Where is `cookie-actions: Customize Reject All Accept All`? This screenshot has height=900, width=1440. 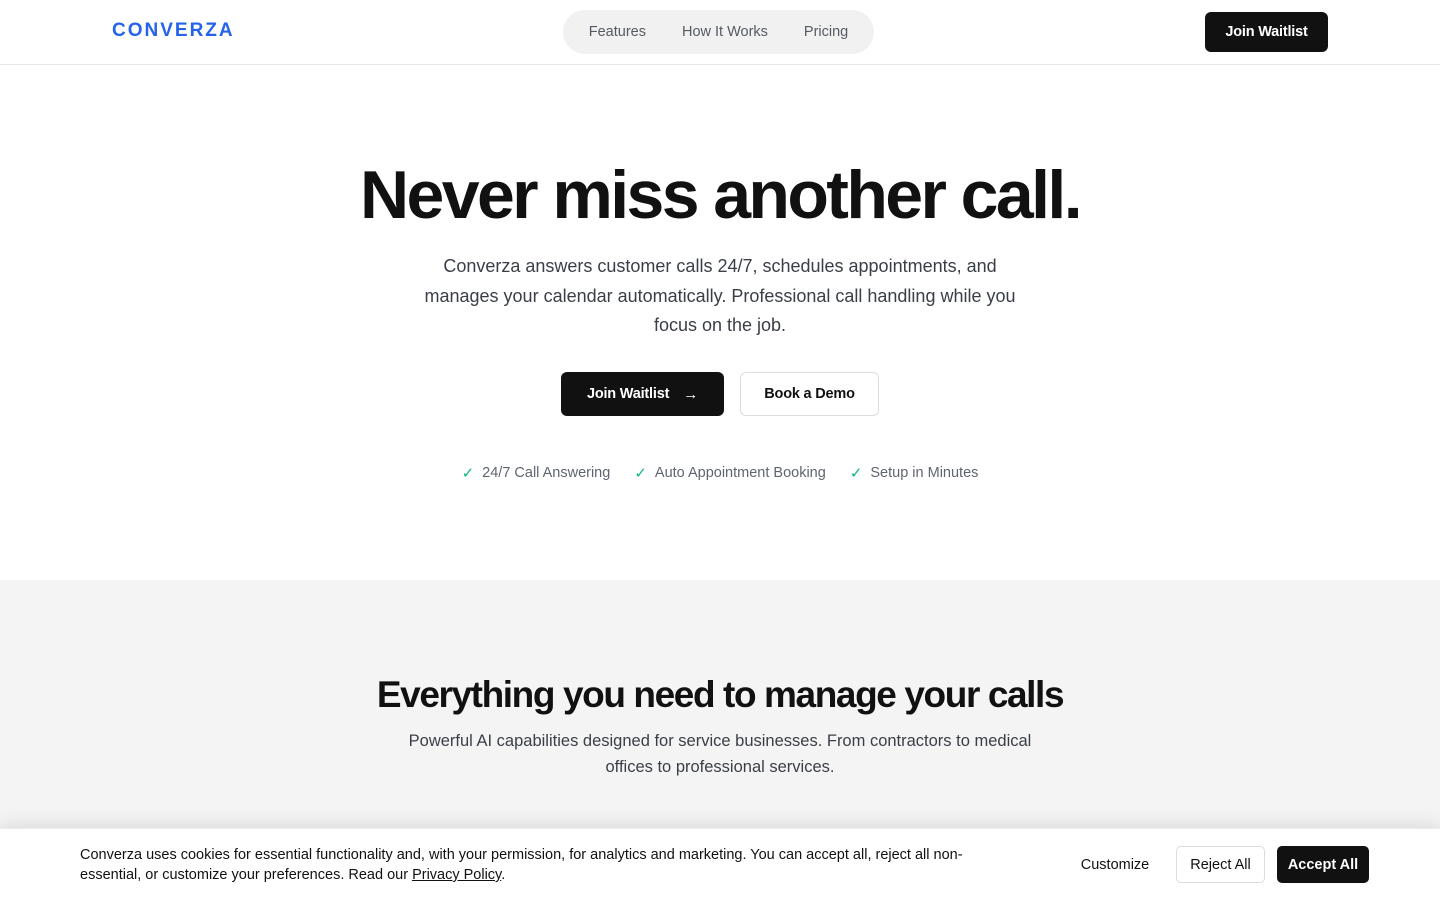 cookie-actions: Customize Reject All Accept All is located at coordinates (1217, 864).